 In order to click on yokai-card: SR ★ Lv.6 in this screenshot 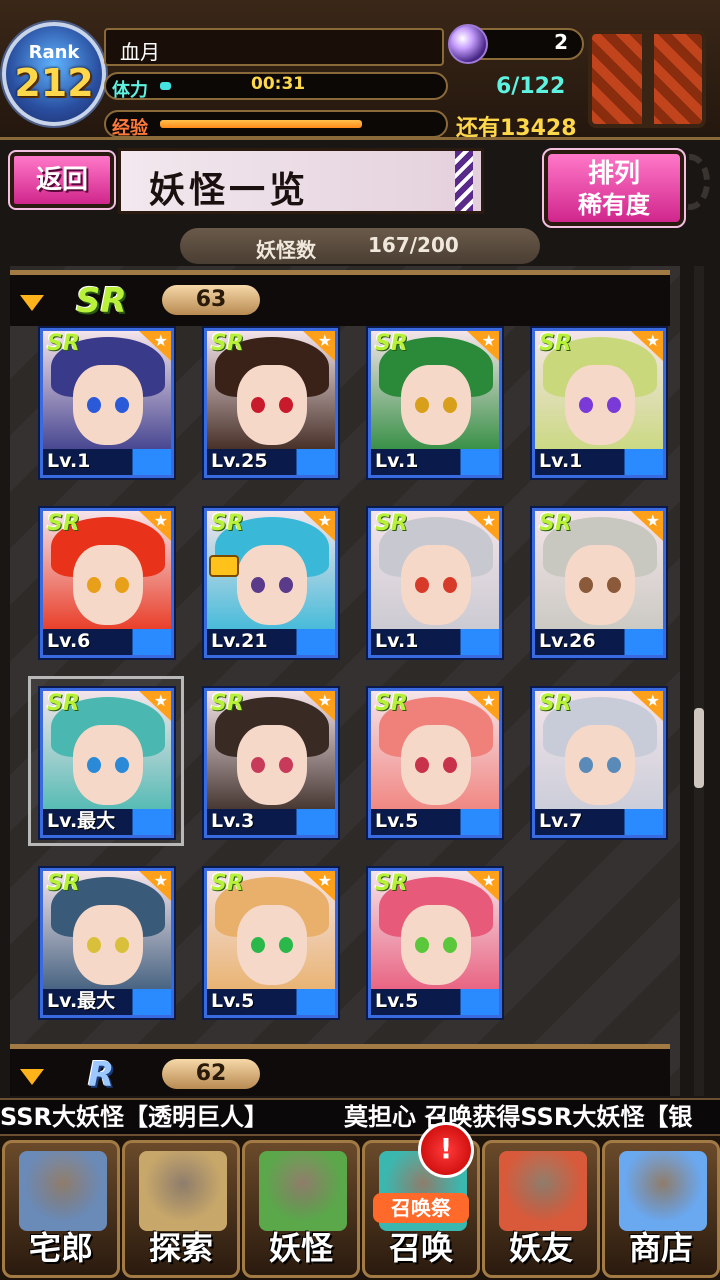, I will do `click(107, 583)`.